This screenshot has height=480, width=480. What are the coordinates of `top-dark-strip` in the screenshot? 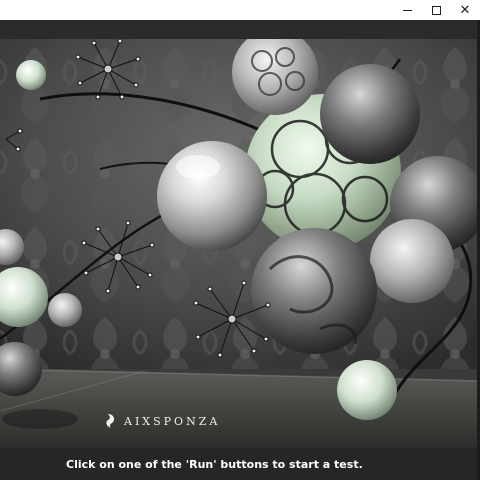 It's located at (240, 29).